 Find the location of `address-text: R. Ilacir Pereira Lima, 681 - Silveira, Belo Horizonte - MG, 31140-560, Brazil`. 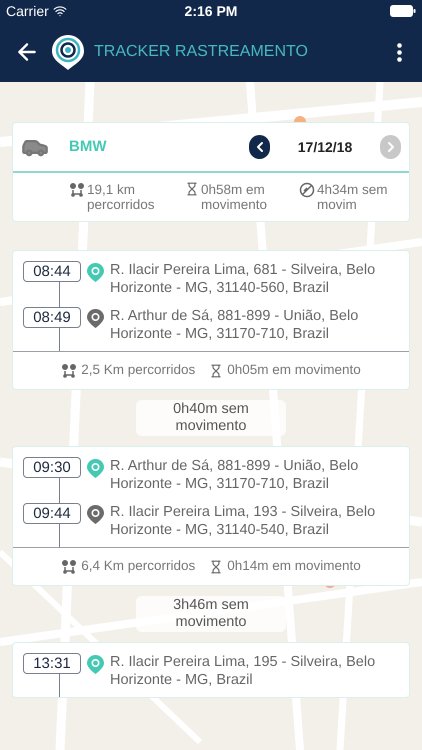

address-text: R. Ilacir Pereira Lima, 681 - Silveira, Belo Horizonte - MG, 31140-560, Brazil is located at coordinates (243, 279).